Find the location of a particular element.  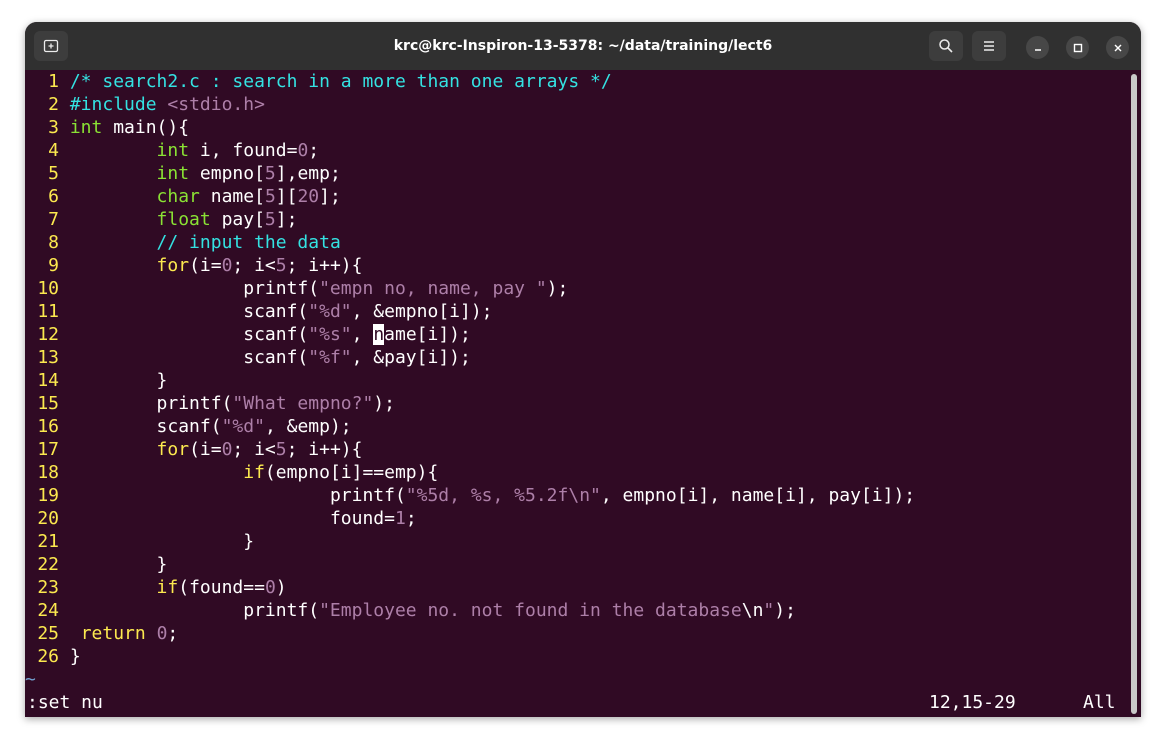

code-string: "What empno?" is located at coordinates (303, 403).